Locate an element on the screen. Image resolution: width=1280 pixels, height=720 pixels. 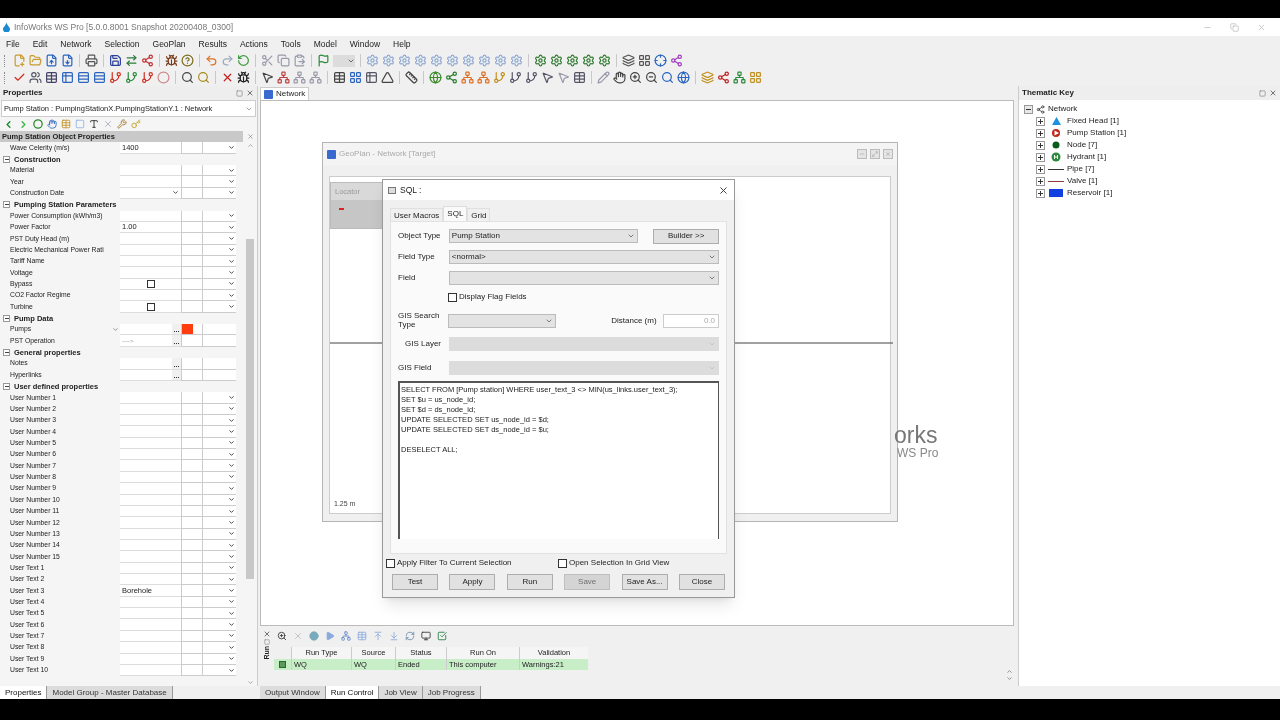
panel-tab: Job Progress is located at coordinates (451, 692).